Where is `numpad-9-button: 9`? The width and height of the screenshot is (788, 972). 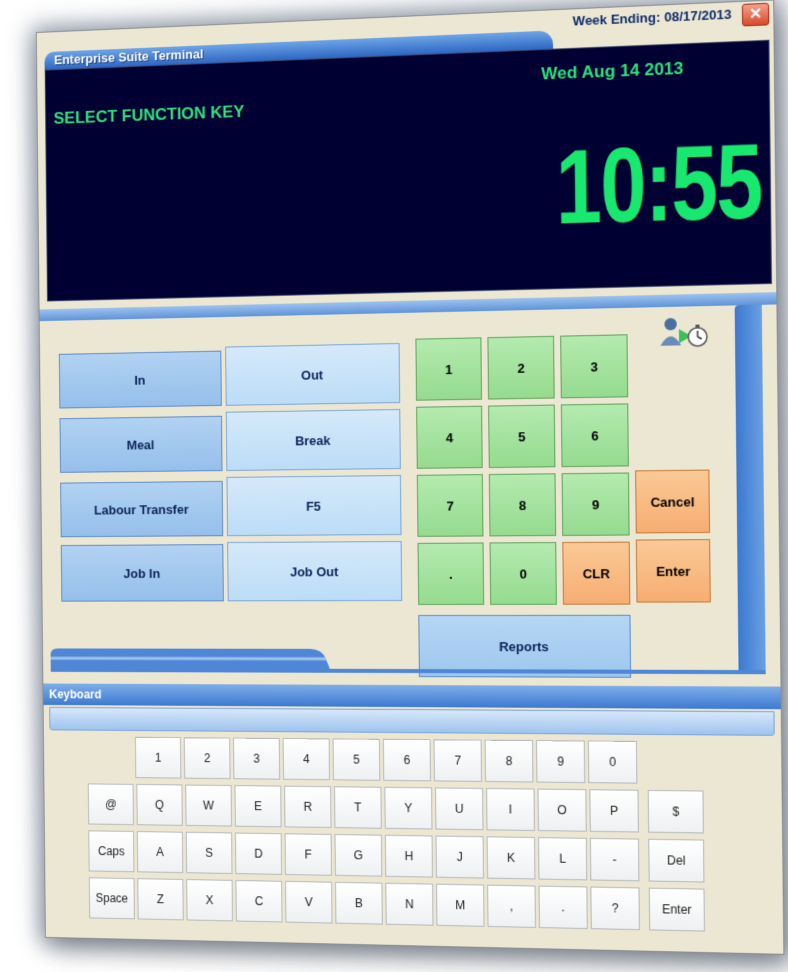
numpad-9-button: 9 is located at coordinates (595, 504).